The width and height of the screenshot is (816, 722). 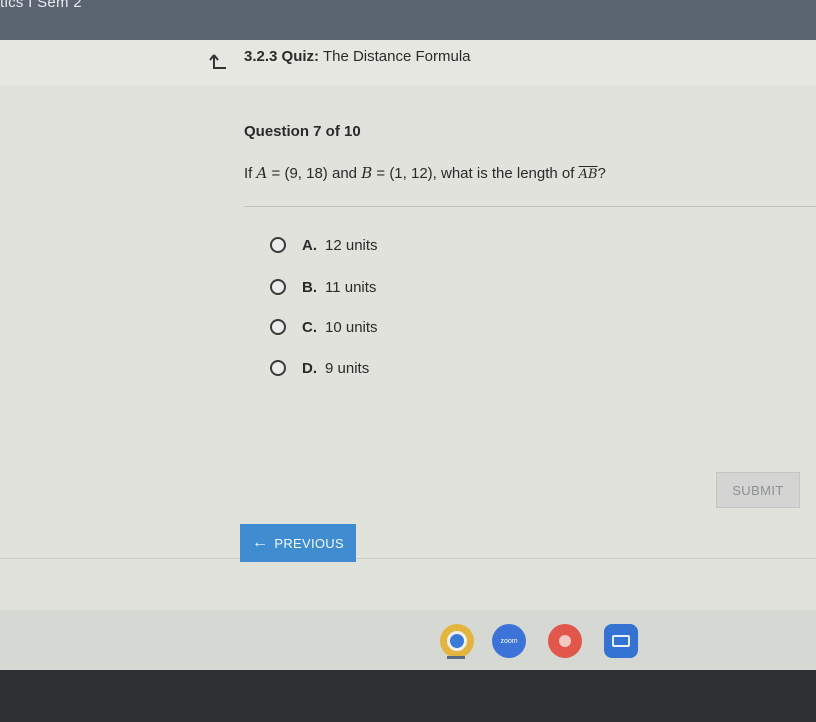 What do you see at coordinates (408, 640) in the screenshot?
I see `os-shelf: zoom` at bounding box center [408, 640].